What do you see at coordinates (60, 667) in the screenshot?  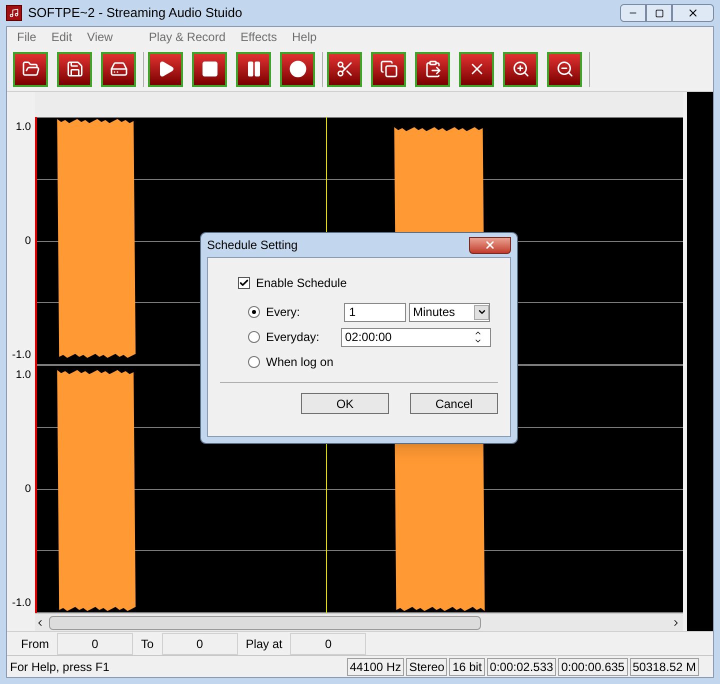 I see `status-help-text: For Help, press F1` at bounding box center [60, 667].